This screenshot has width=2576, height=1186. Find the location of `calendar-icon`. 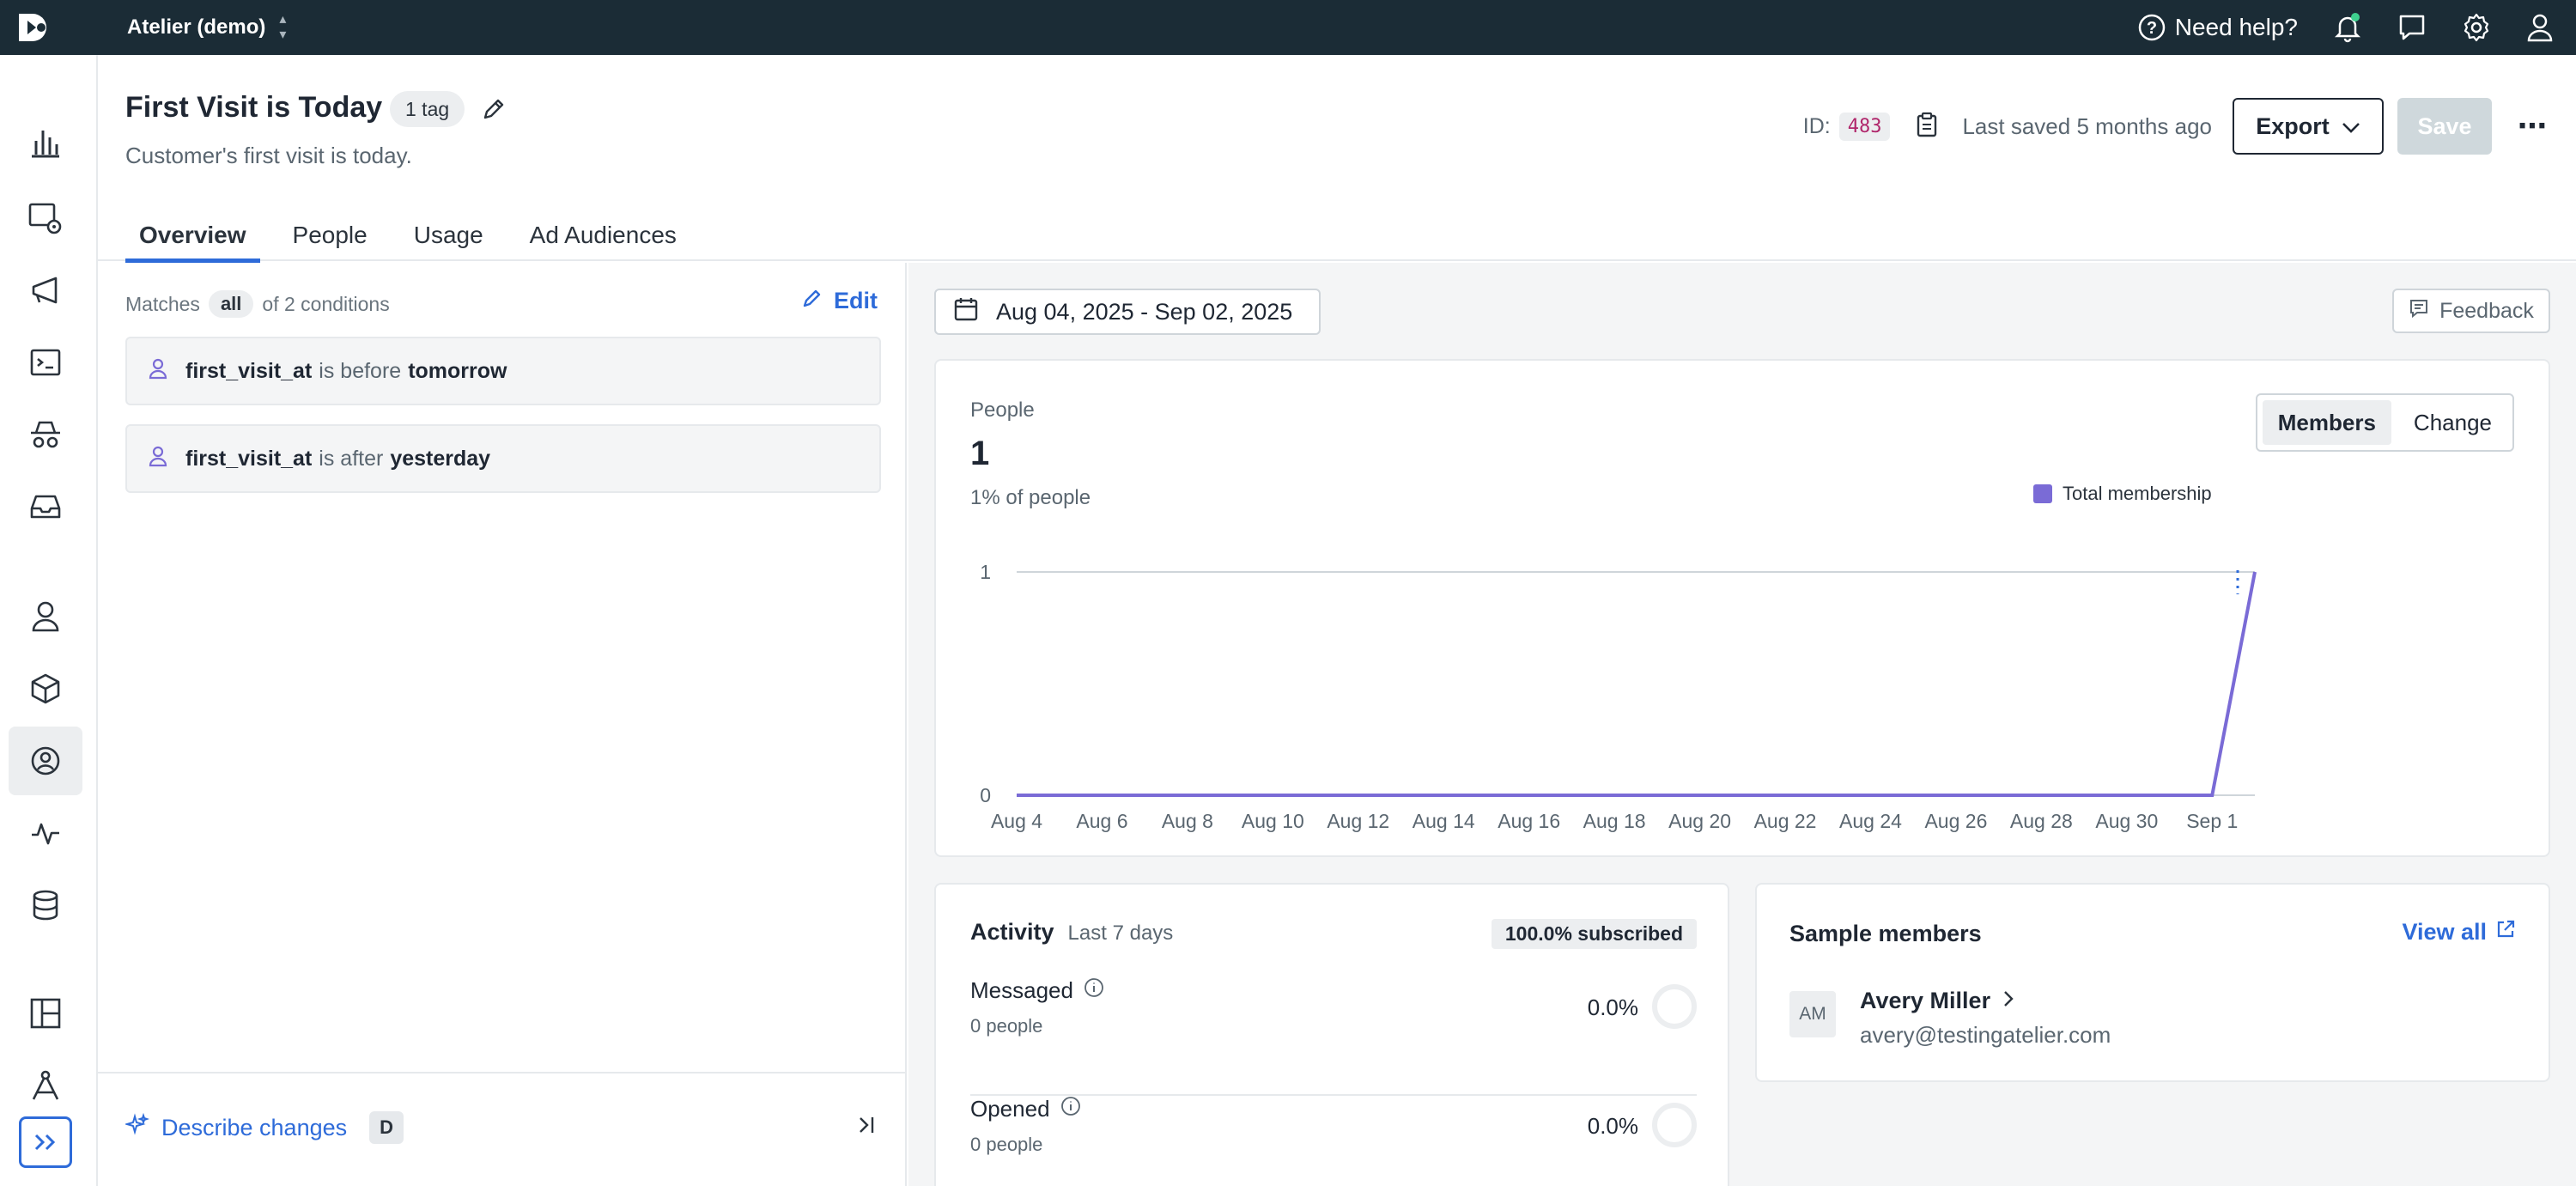

calendar-icon is located at coordinates (966, 312).